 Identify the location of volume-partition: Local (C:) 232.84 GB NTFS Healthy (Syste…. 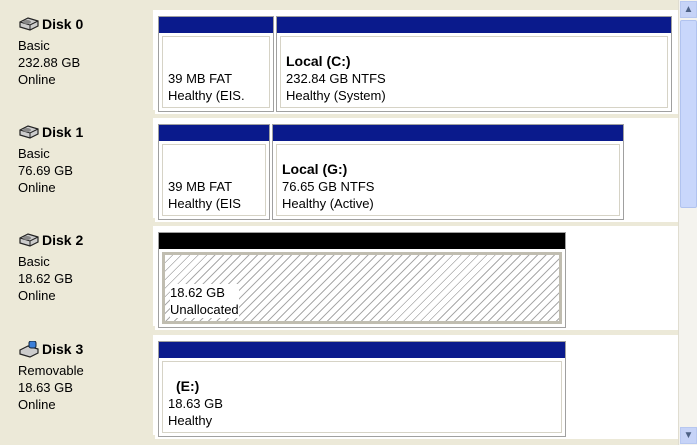
(474, 64).